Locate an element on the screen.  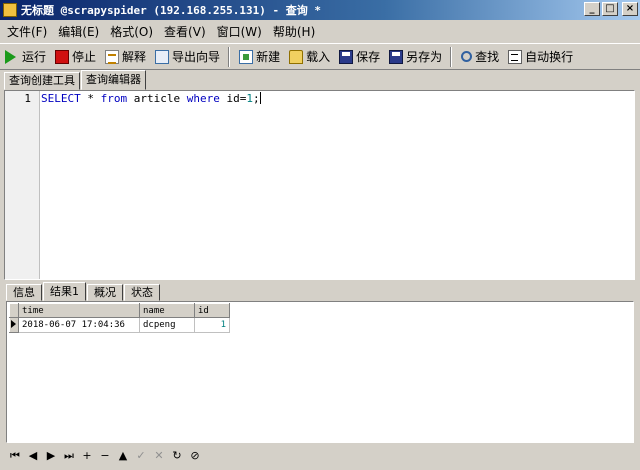
editor-tabs: 查询创建工具 查询编辑器 is located at coordinates (75, 80).